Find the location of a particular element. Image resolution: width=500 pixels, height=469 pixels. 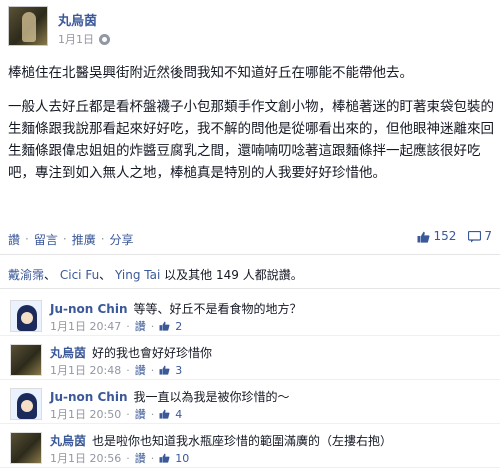

comment-meta: 1月1日 20:48 · 讚 · 3 is located at coordinates (116, 370).